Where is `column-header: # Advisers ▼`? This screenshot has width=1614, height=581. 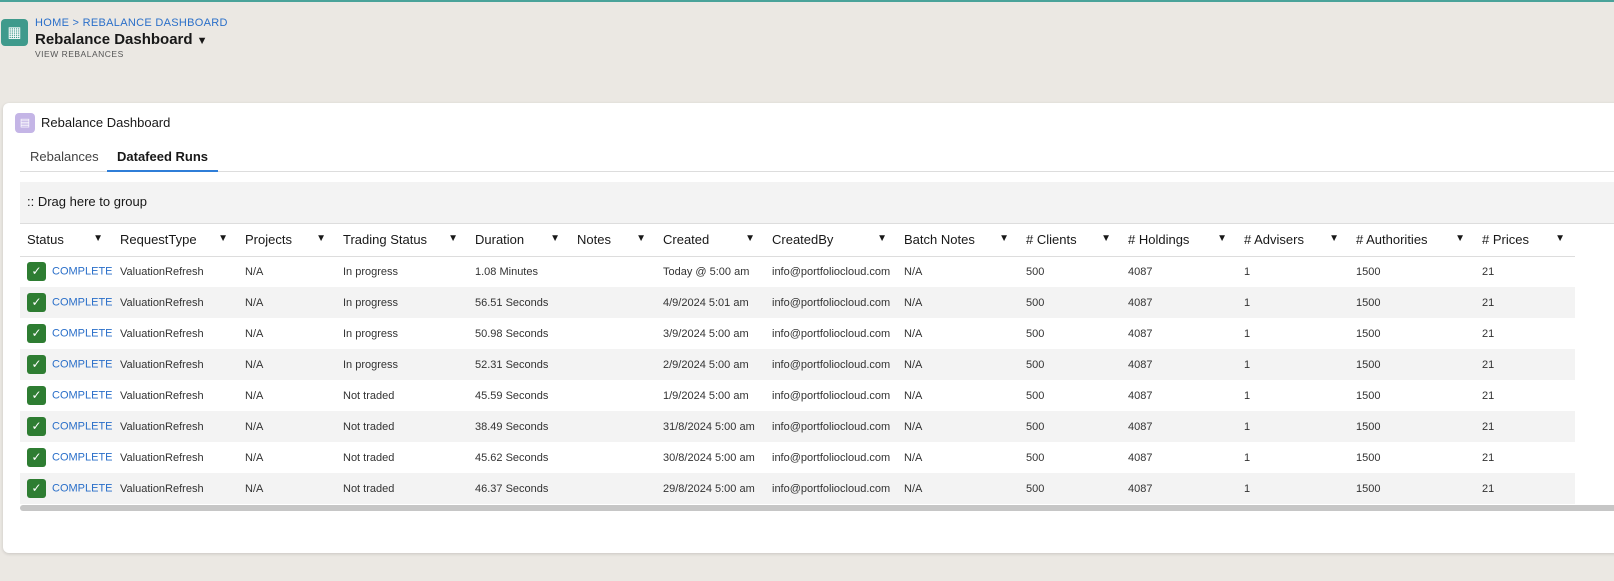 column-header: # Advisers ▼ is located at coordinates (1293, 240).